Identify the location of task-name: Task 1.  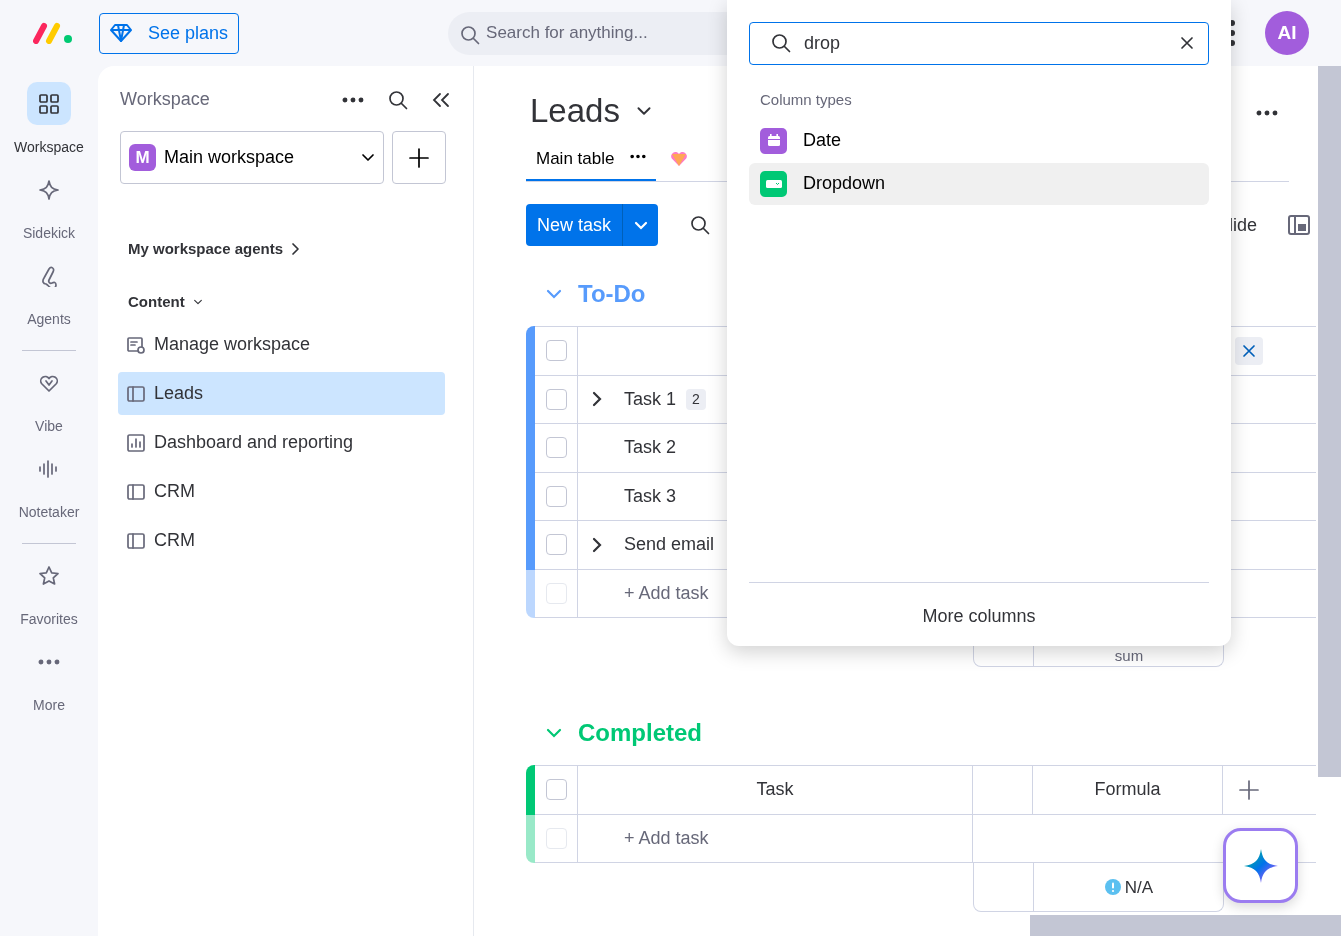
(650, 399).